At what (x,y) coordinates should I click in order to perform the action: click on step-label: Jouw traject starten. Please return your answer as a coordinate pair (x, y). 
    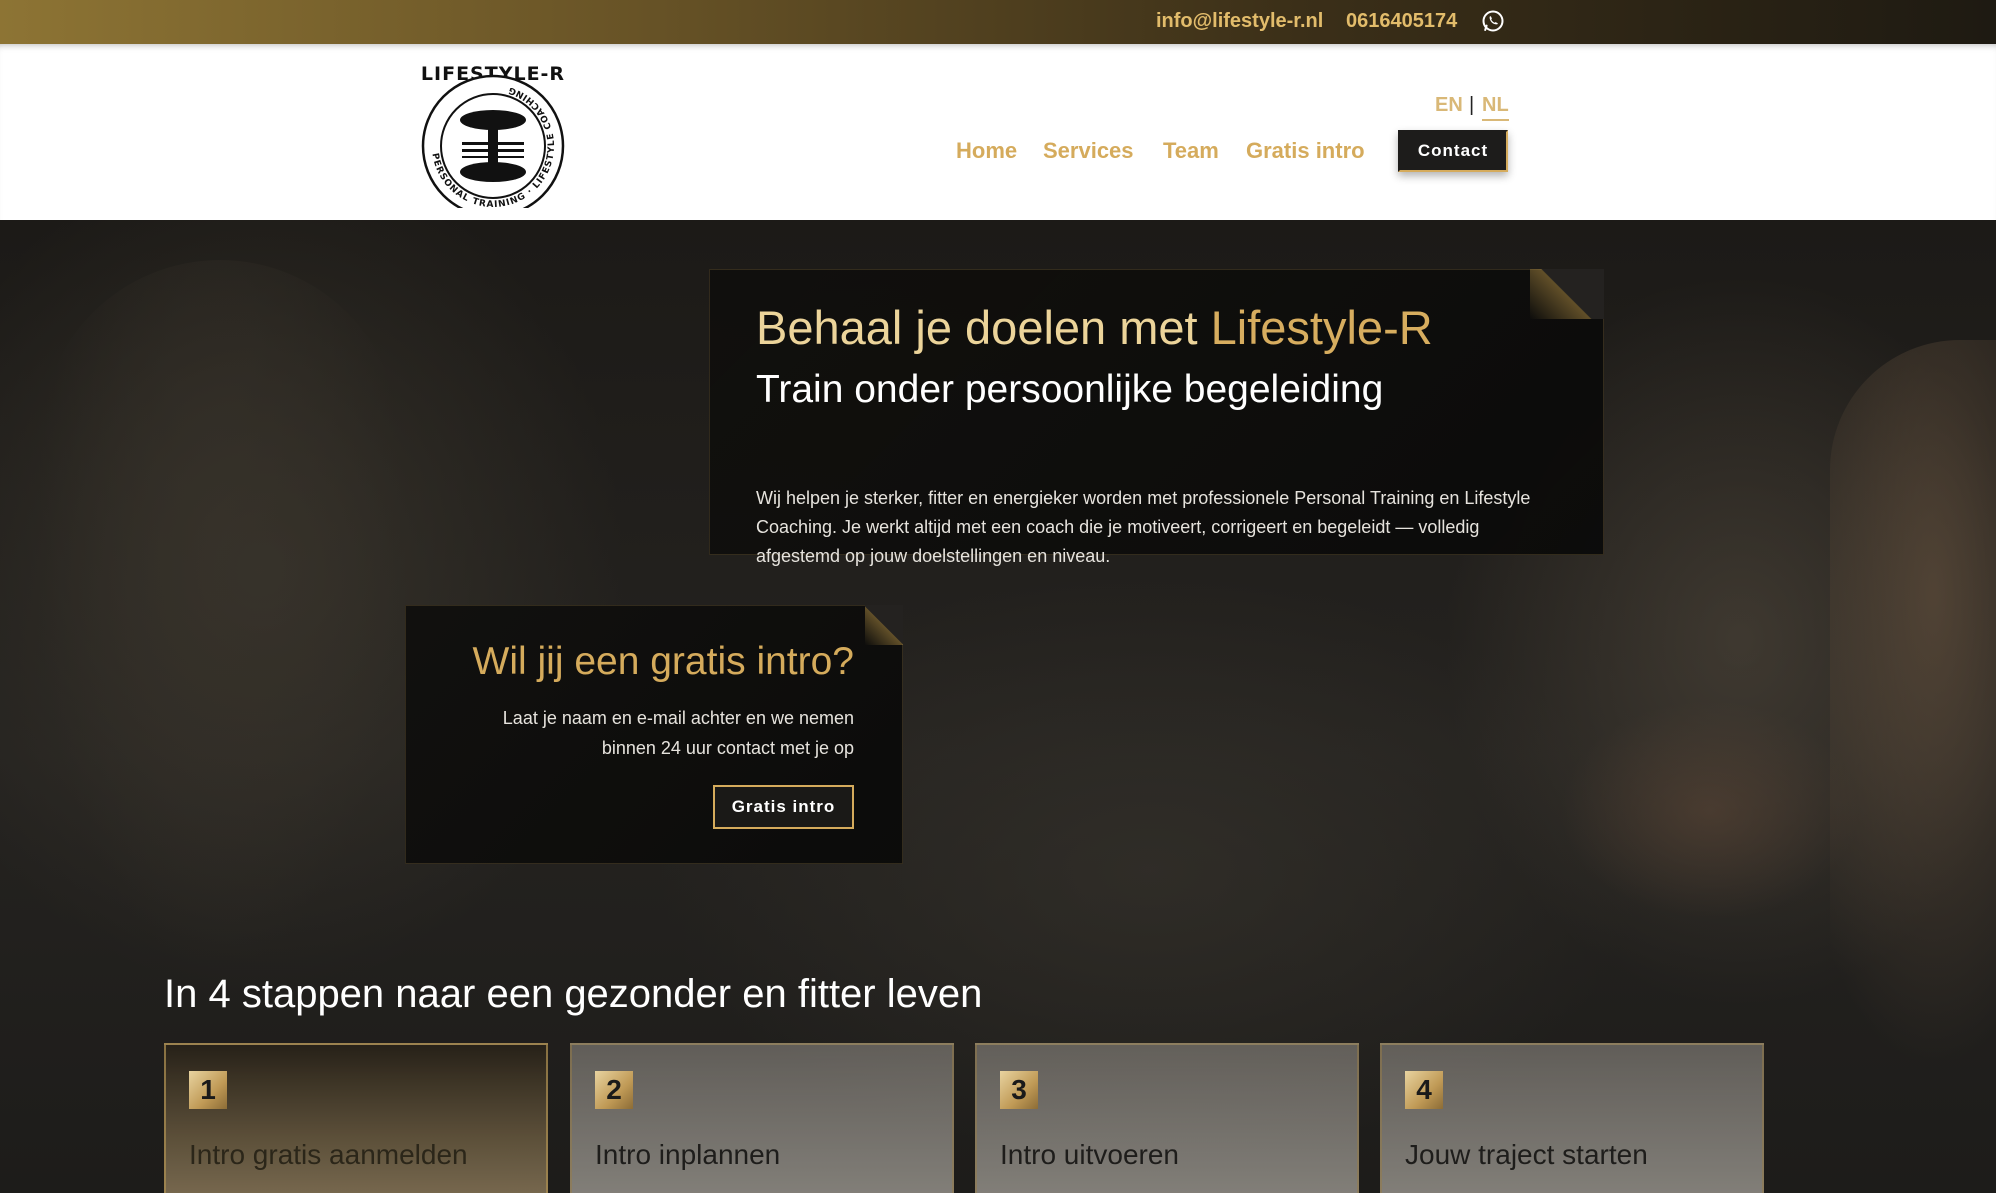
    Looking at the image, I should click on (1526, 1154).